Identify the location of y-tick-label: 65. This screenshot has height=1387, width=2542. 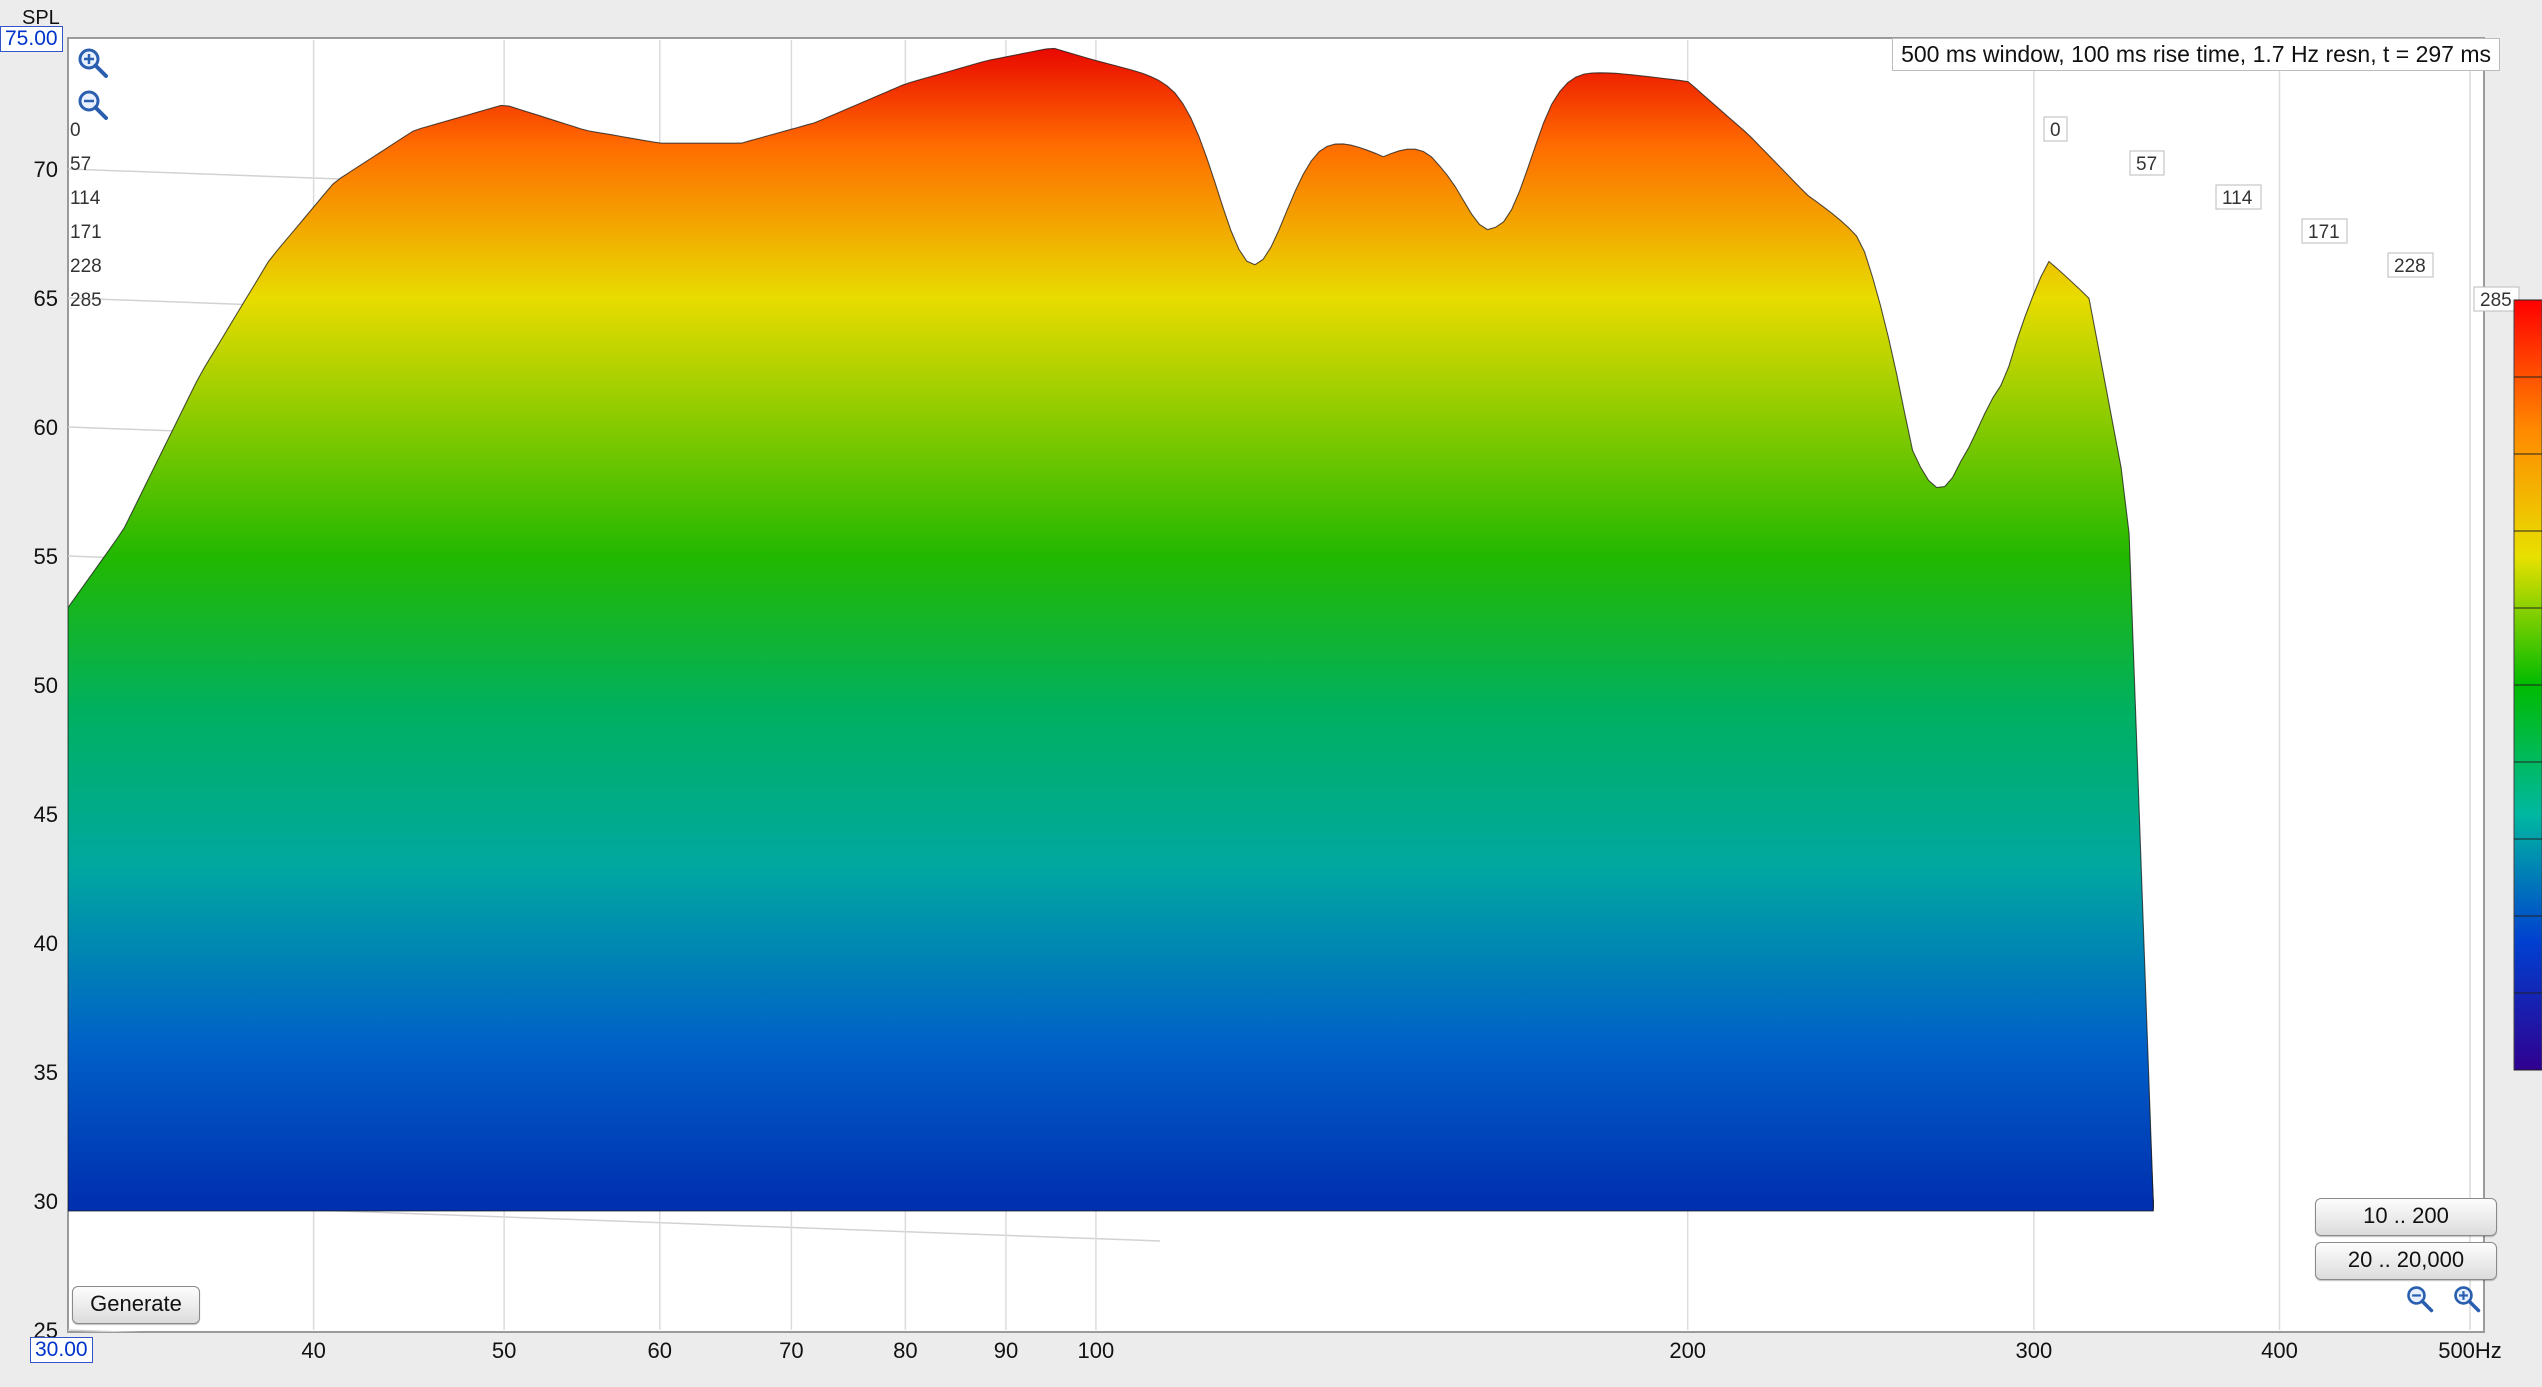
(46, 298).